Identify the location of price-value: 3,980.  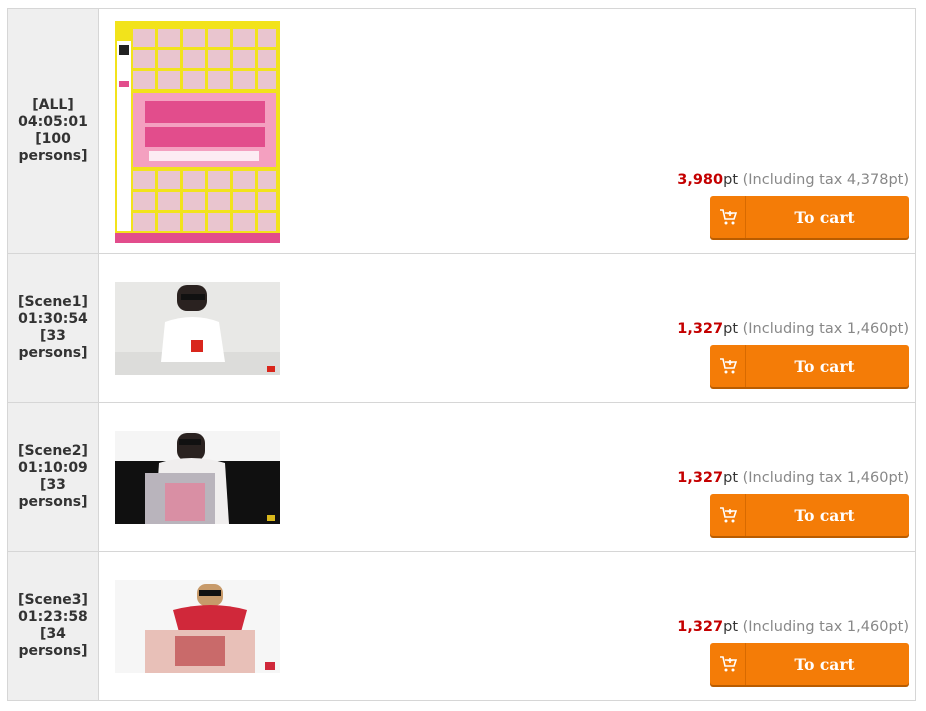
(700, 180).